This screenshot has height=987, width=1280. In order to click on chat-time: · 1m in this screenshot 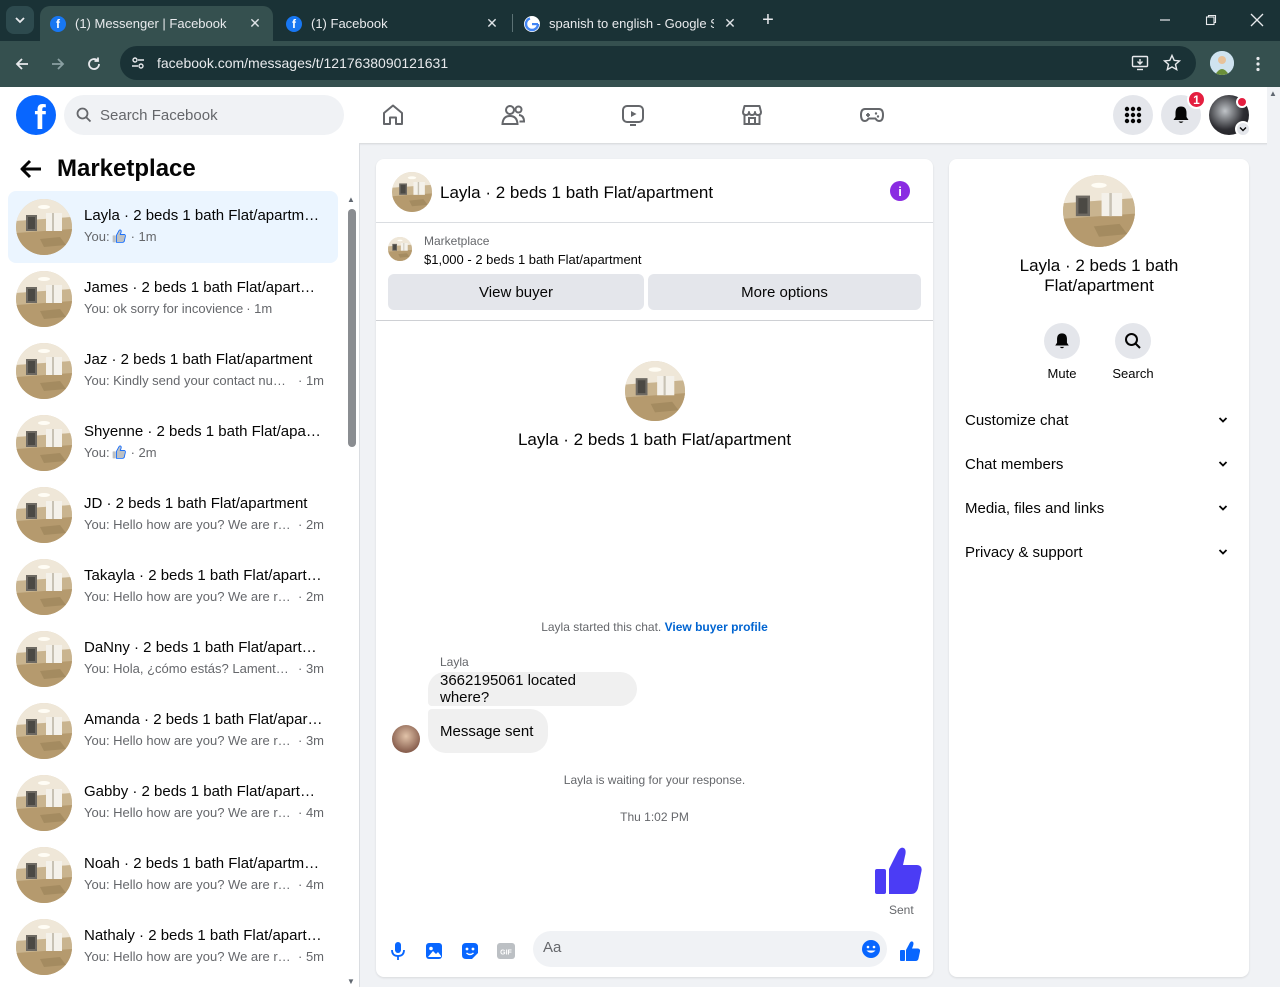, I will do `click(259, 308)`.